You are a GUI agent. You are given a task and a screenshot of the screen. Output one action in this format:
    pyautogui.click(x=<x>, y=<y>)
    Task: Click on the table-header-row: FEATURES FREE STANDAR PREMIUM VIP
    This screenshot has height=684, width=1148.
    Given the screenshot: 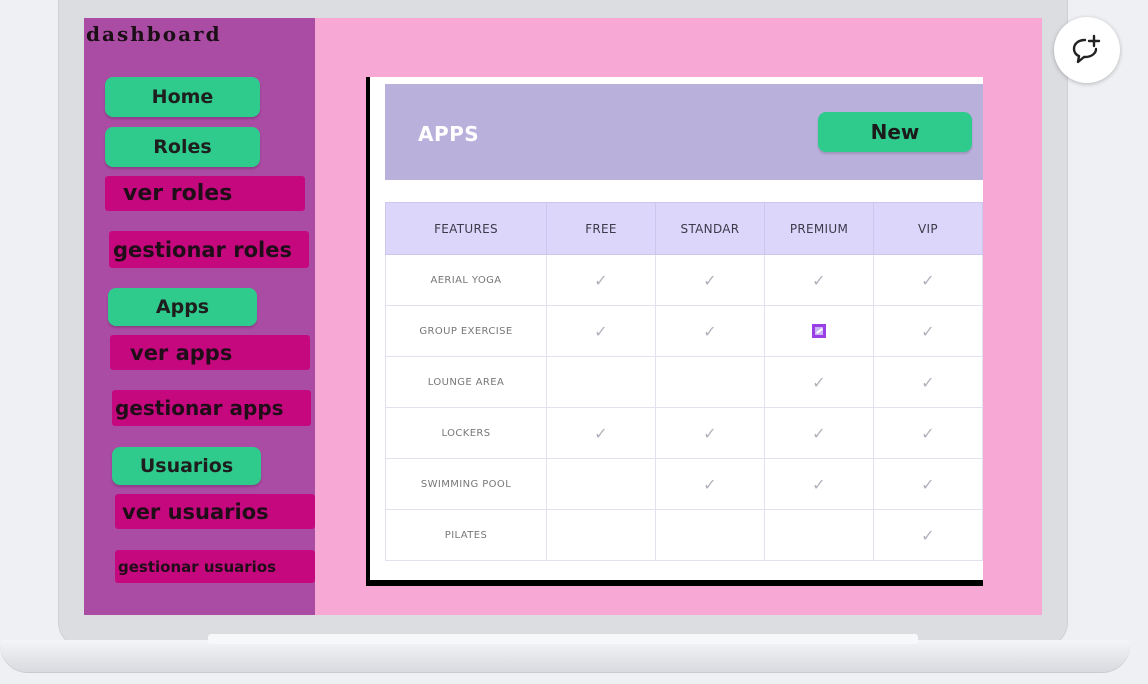 What is the action you would take?
    pyautogui.click(x=684, y=228)
    